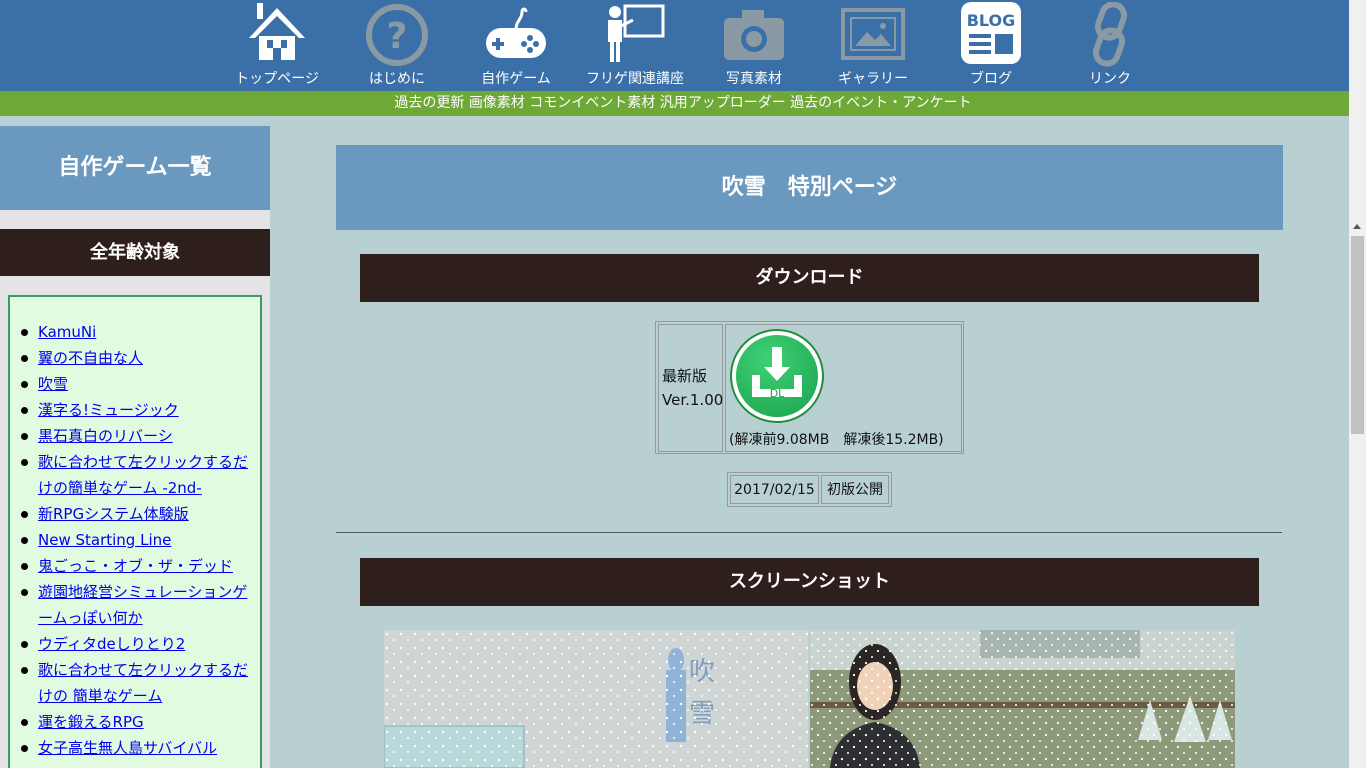 Image resolution: width=1366 pixels, height=768 pixels. Describe the element at coordinates (774, 489) in the screenshot. I see `release-date: 2017/02/15` at that location.